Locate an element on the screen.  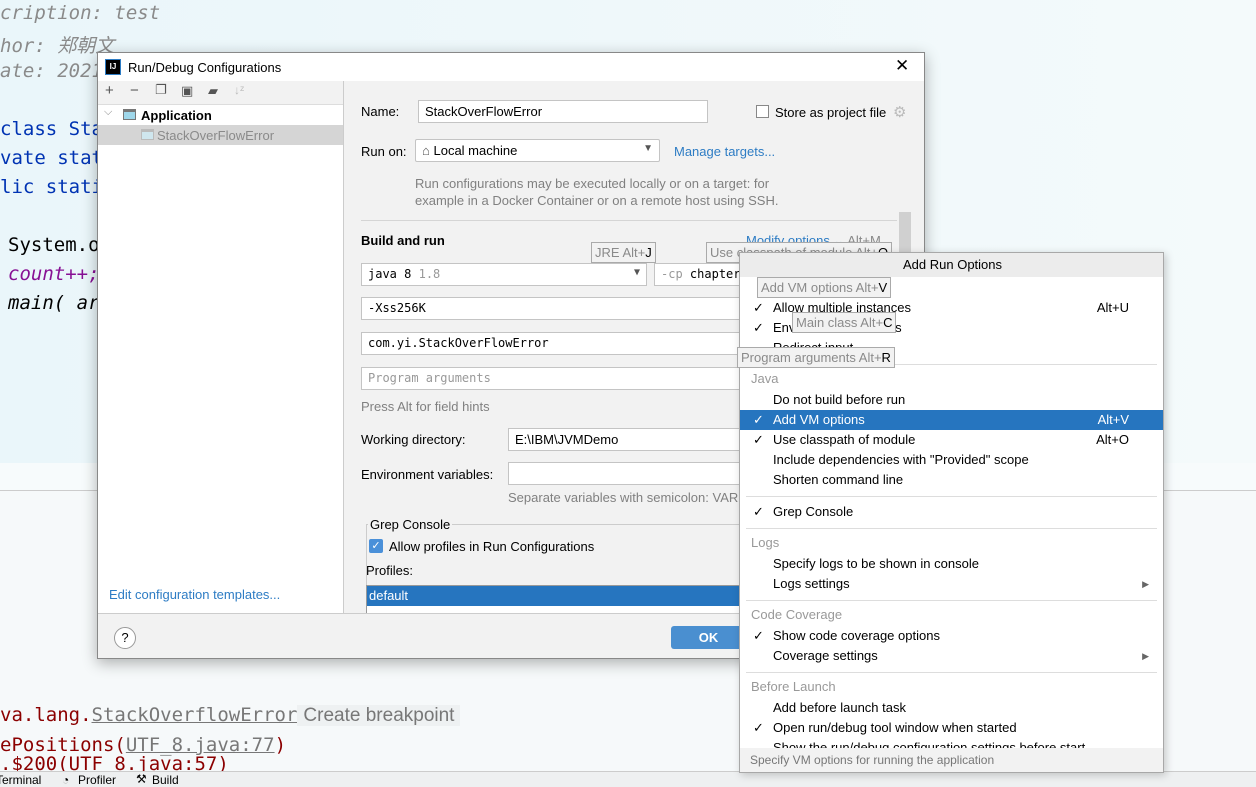
close-icon: ✕ is located at coordinates (902, 66).